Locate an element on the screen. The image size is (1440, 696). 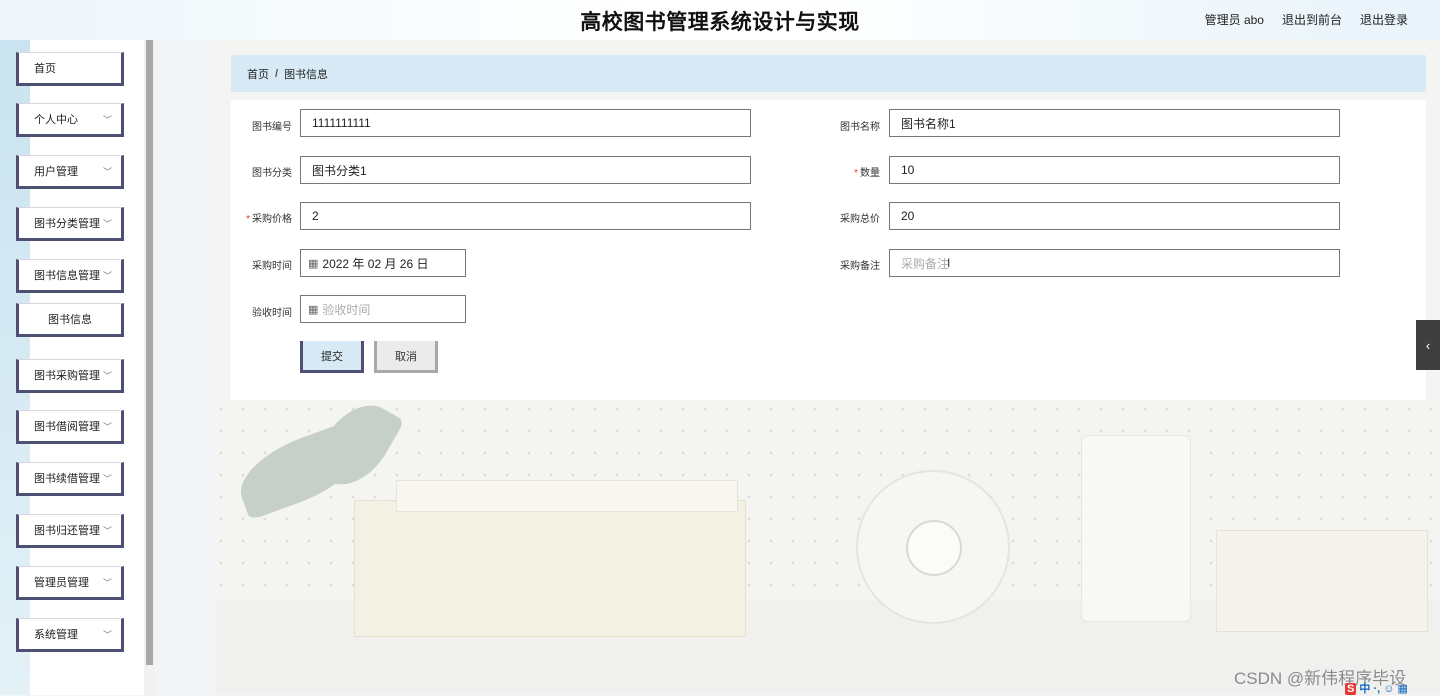
sidebar-item-label: 图书分类管理 is located at coordinates (67, 224).